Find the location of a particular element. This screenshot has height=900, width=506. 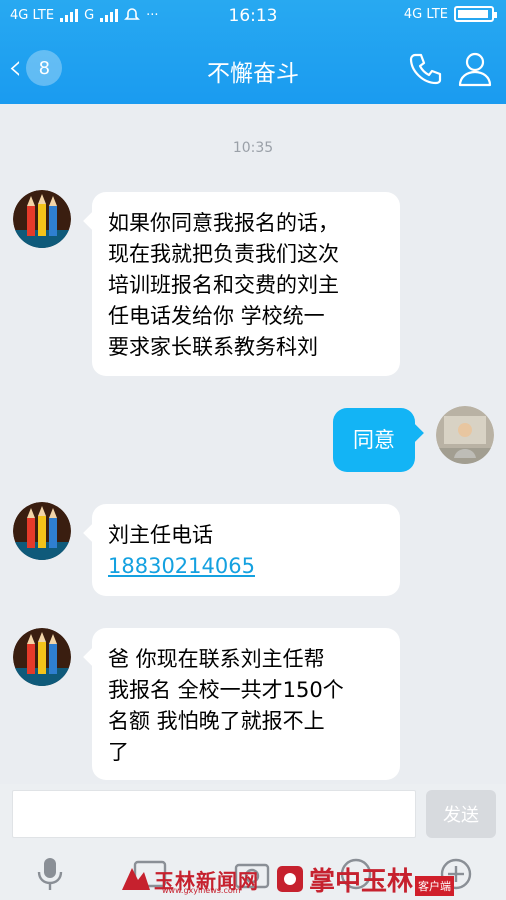

watermark: 玉林新闻网 www.gxylnews.com 掌中玉林 客户端 is located at coordinates (312, 879).